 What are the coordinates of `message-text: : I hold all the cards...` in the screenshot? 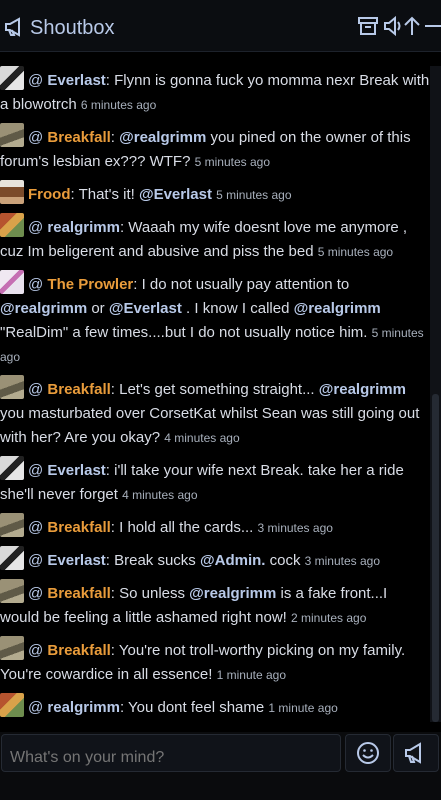 It's located at (184, 527).